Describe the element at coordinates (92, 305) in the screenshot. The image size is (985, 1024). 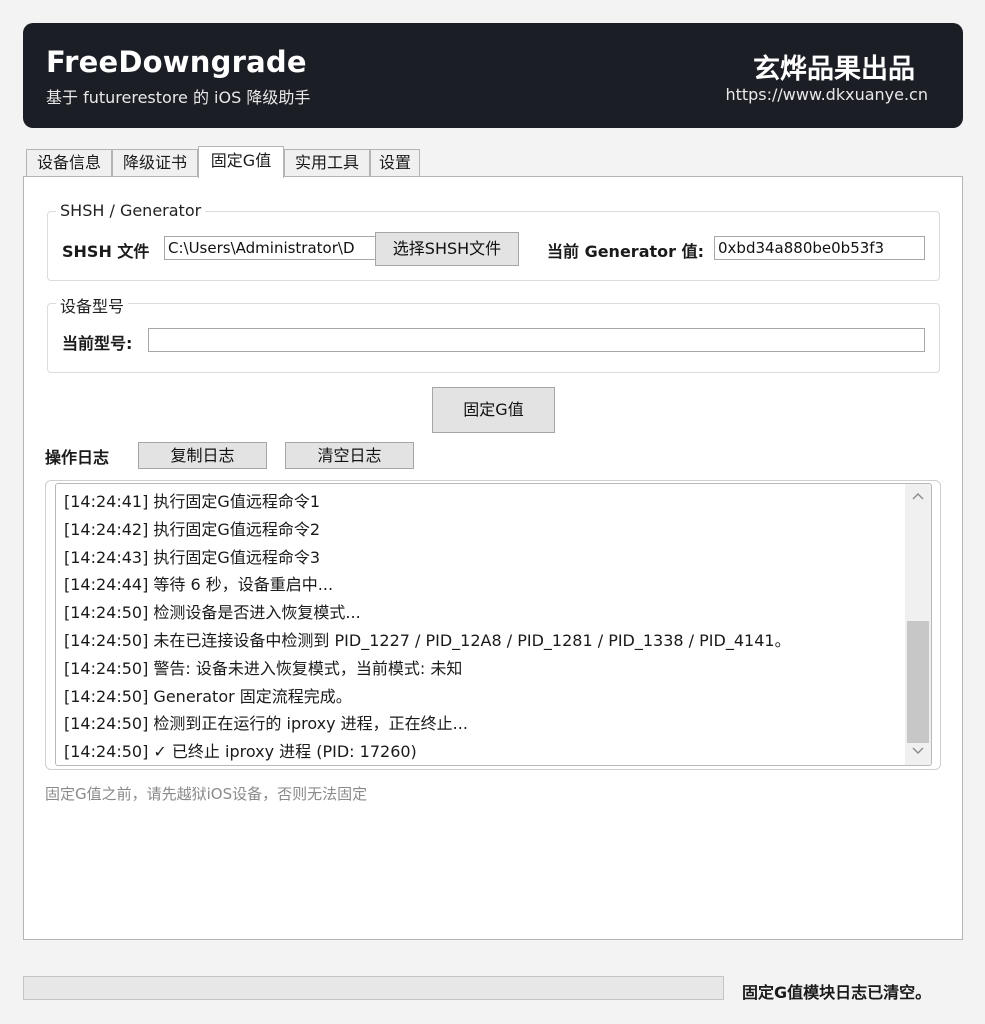
I see `model-group-title: 设备型号` at that location.